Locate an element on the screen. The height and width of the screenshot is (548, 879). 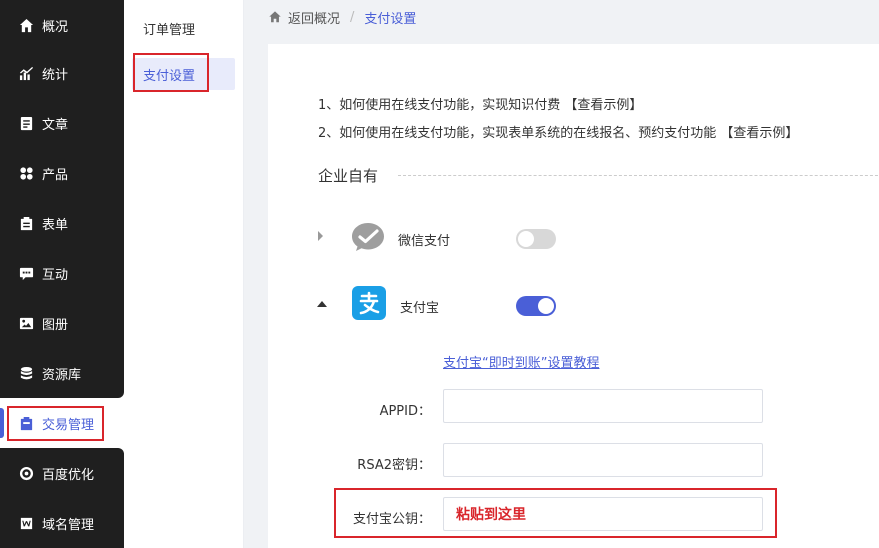
database-icon is located at coordinates (26, 373).